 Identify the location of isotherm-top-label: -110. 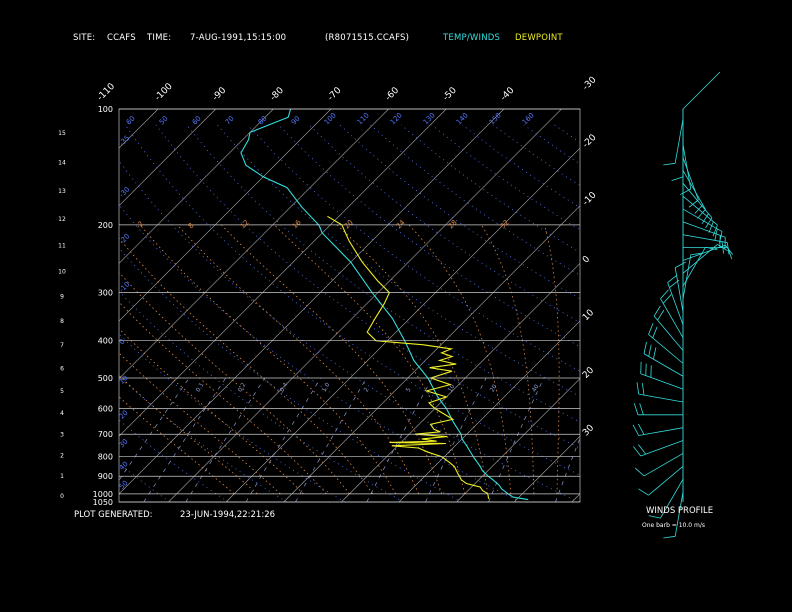
(107, 92).